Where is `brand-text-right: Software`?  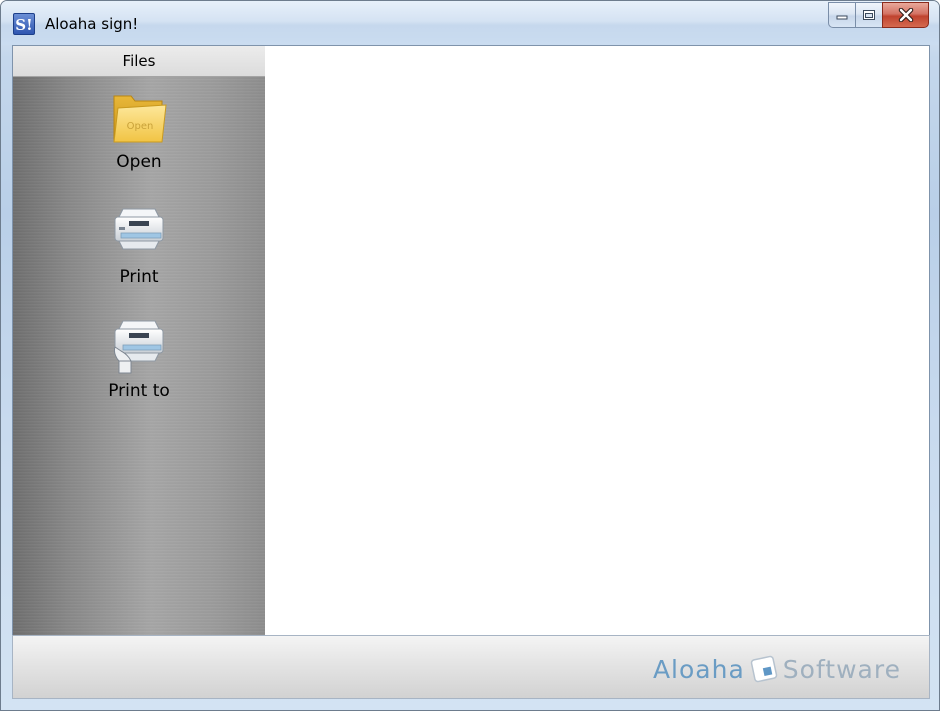
brand-text-right: Software is located at coordinates (841, 669).